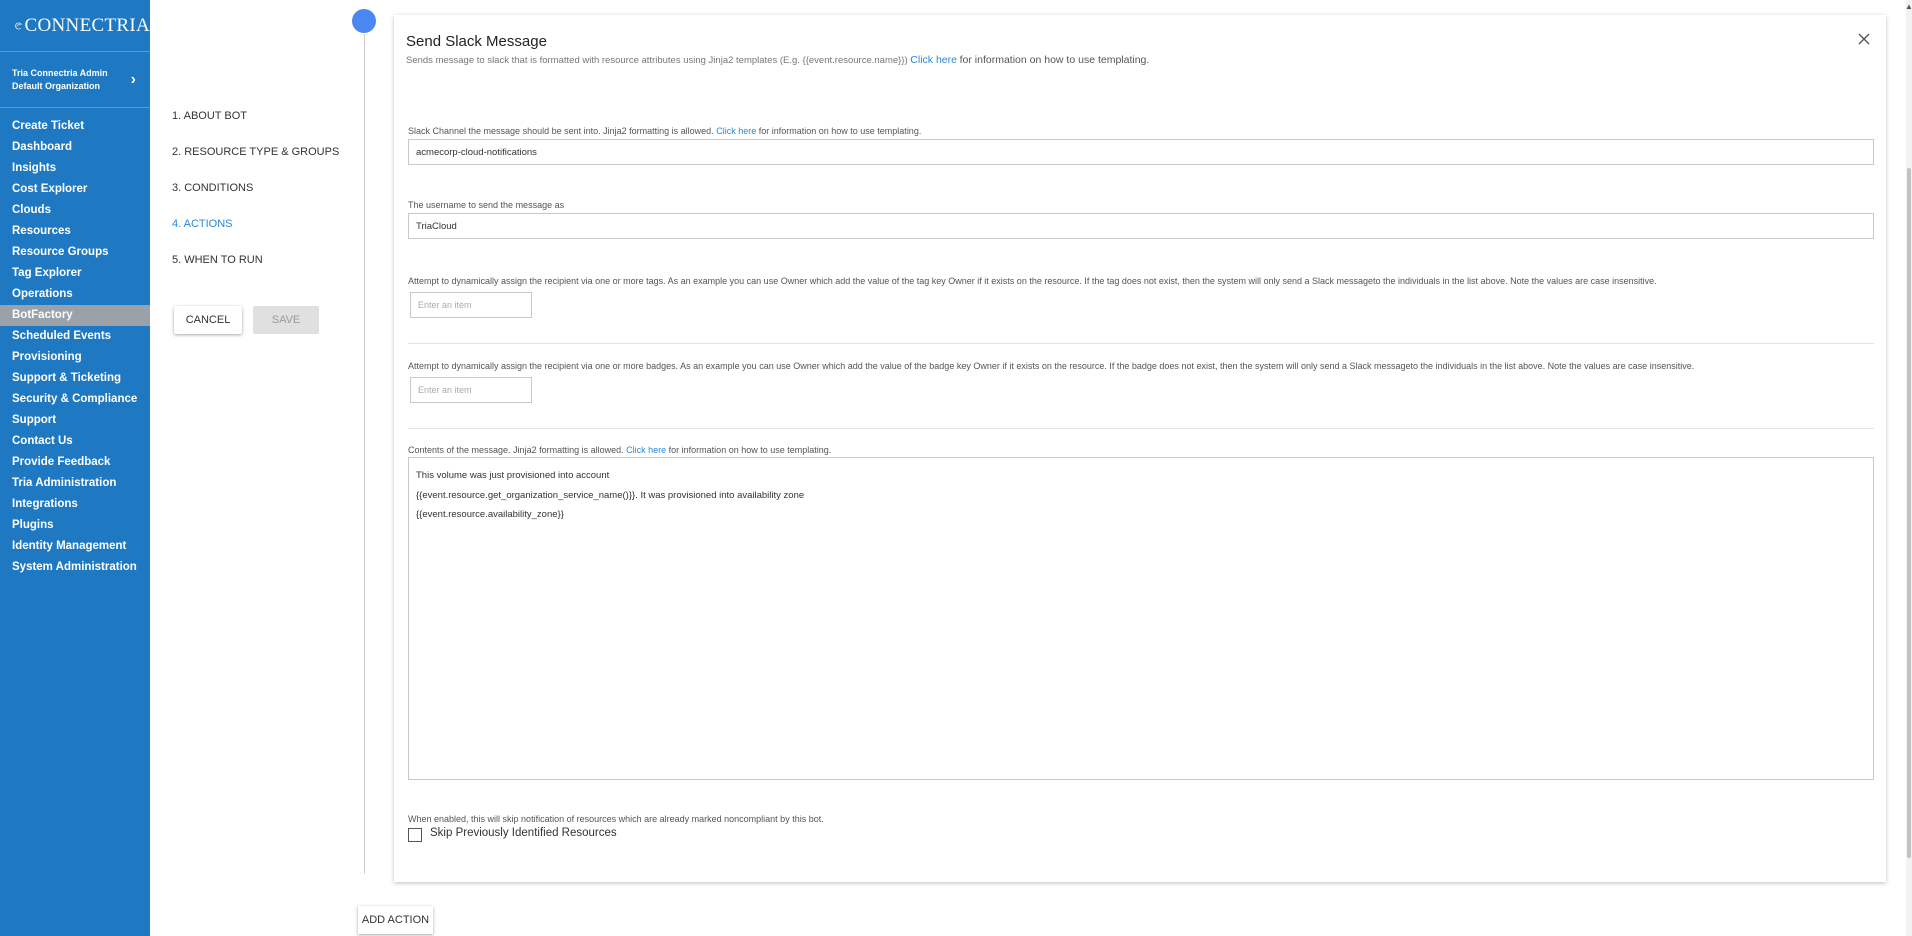  Describe the element at coordinates (75, 546) in the screenshot. I see `sidebar-item-identity-management: Identity Management` at that location.